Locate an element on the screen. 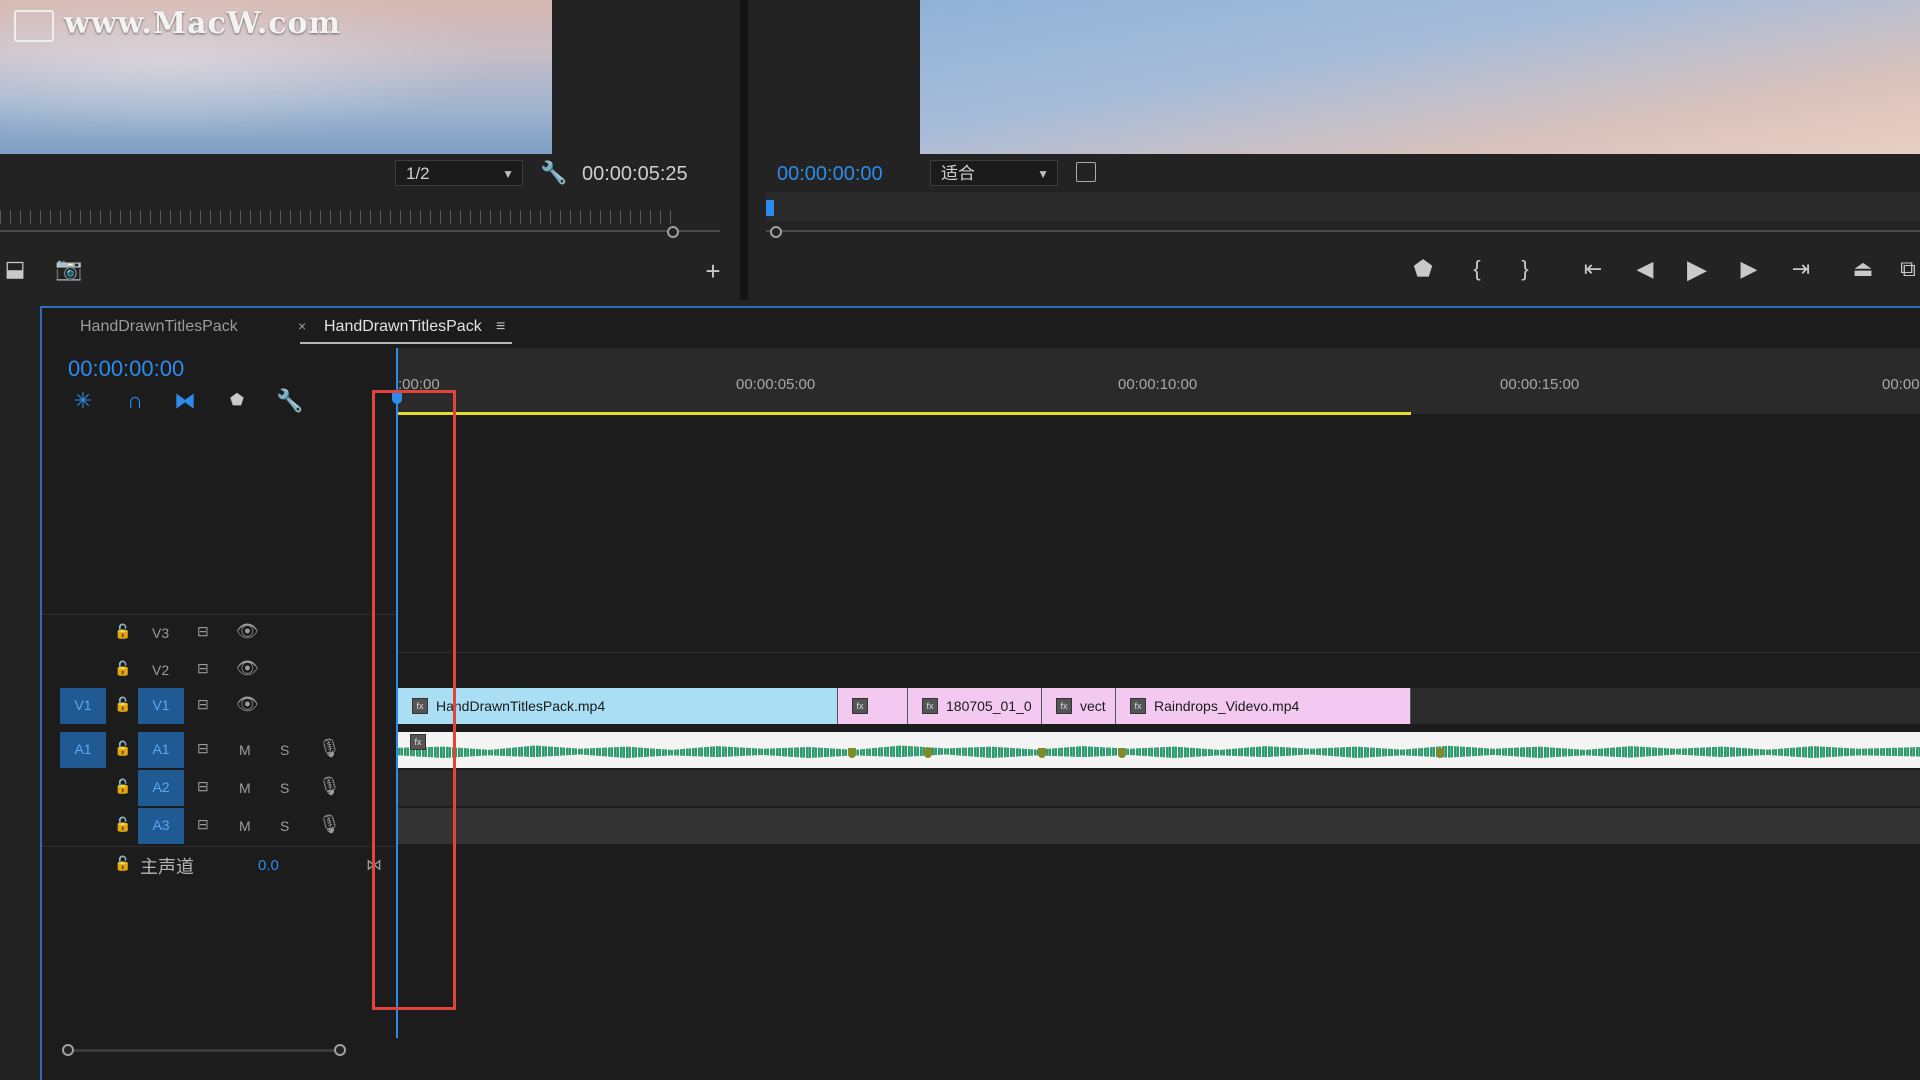 Image resolution: width=1920 pixels, height=1080 pixels. mark-out-icon: } is located at coordinates (1525, 269).